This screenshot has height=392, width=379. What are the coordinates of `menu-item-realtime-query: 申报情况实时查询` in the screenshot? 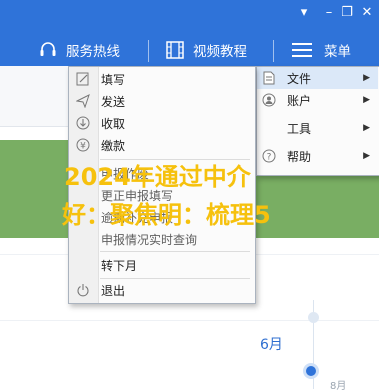 It's located at (162, 239).